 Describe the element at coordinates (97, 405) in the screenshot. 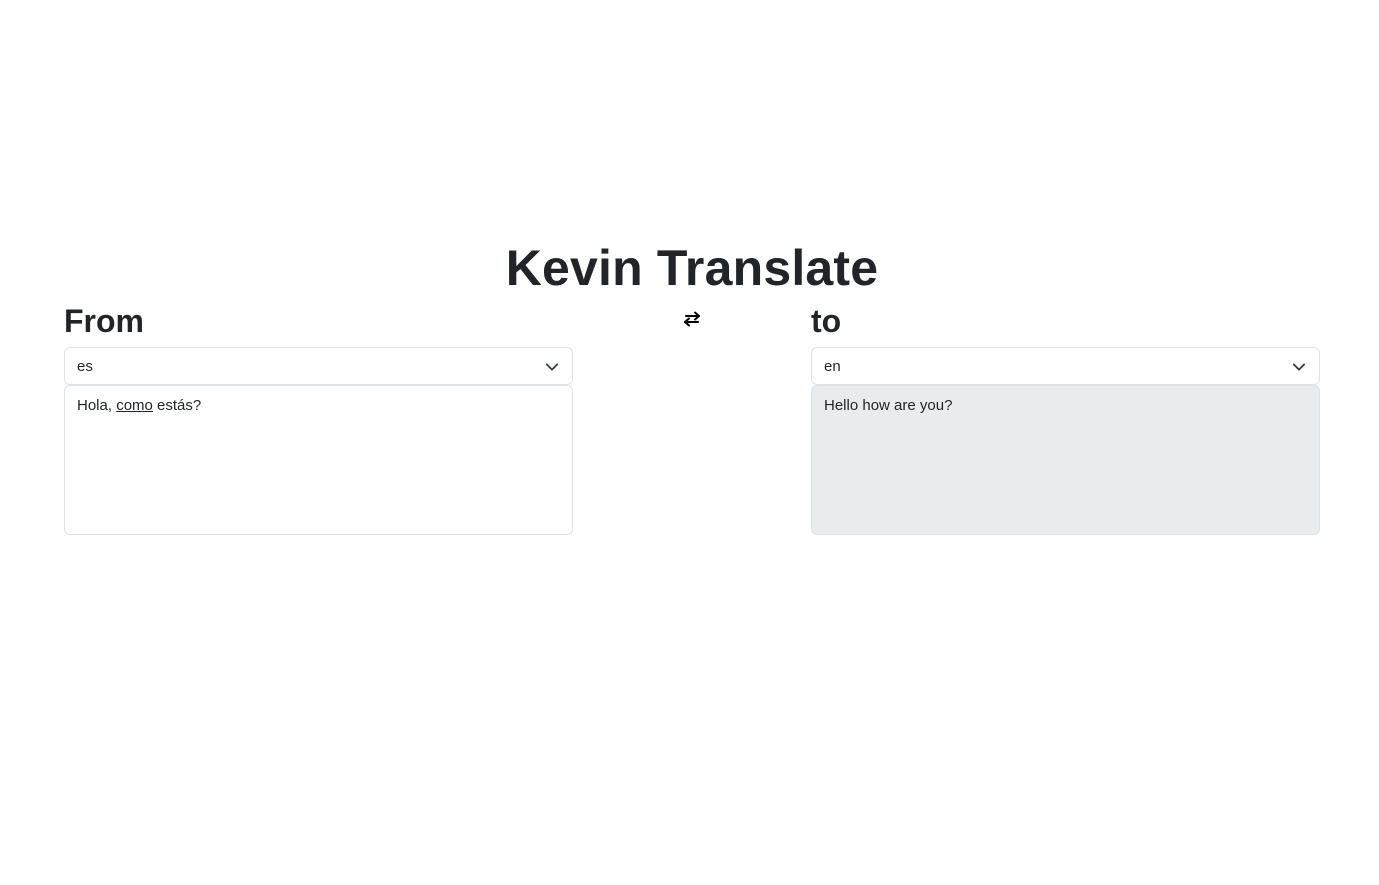

I see `source-text-part: Hola,` at that location.